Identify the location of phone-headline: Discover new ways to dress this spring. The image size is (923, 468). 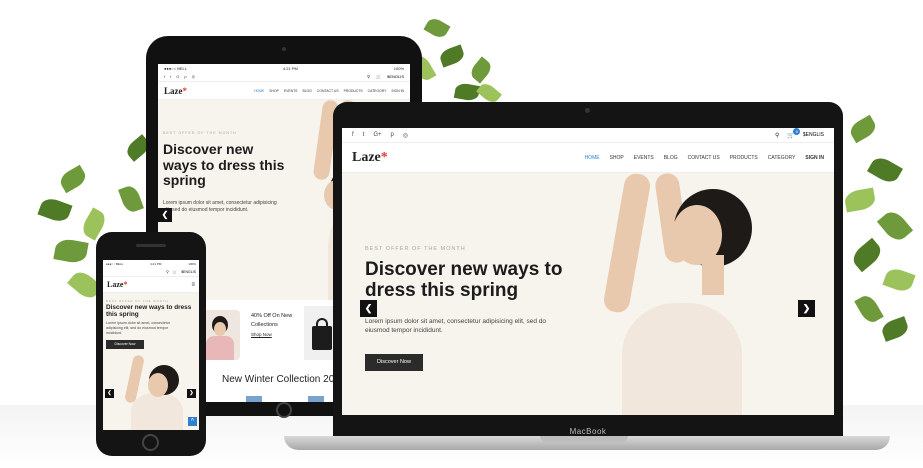
(149, 311).